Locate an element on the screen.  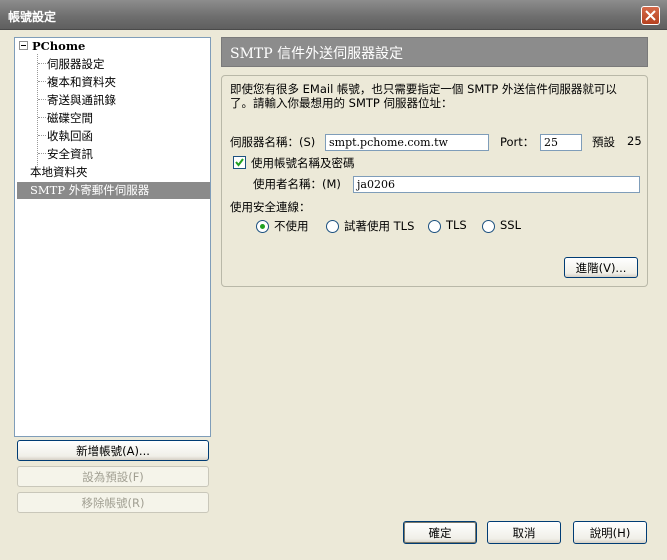
tree-item-local-folders: 本地資料夾 is located at coordinates (59, 172).